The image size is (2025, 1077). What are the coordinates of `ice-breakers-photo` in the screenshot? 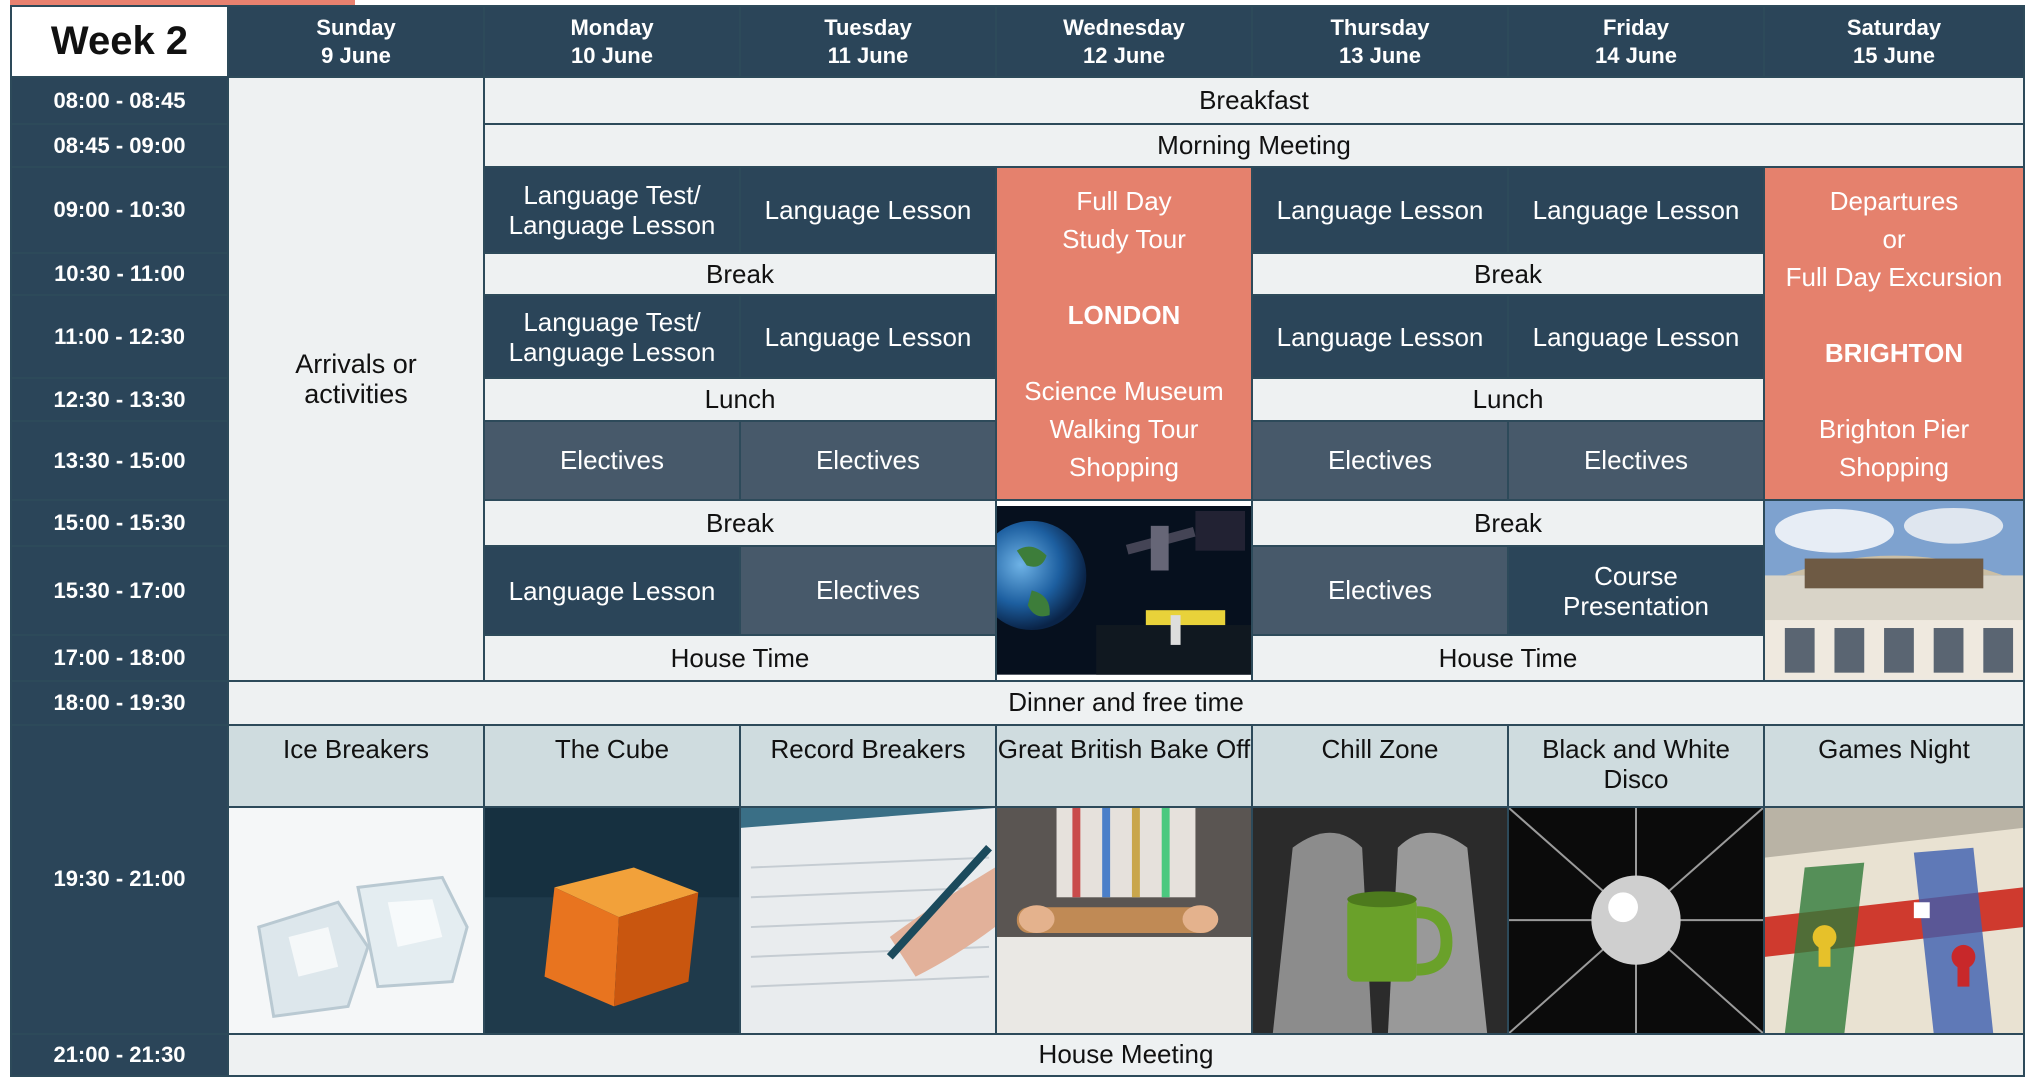 It's located at (356, 920).